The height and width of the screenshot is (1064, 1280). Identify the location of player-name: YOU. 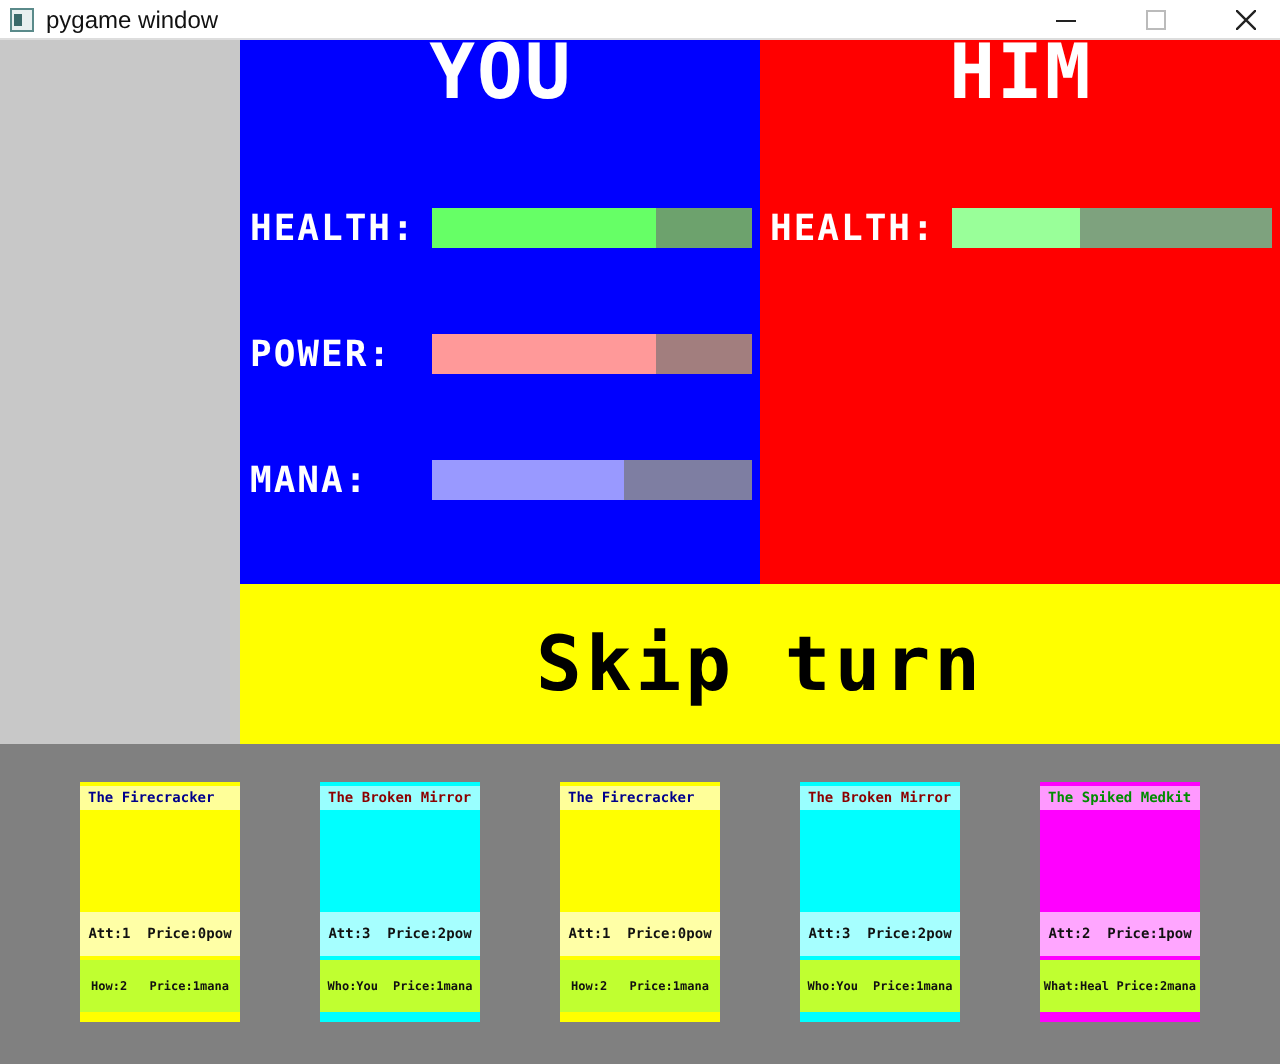
(501, 72).